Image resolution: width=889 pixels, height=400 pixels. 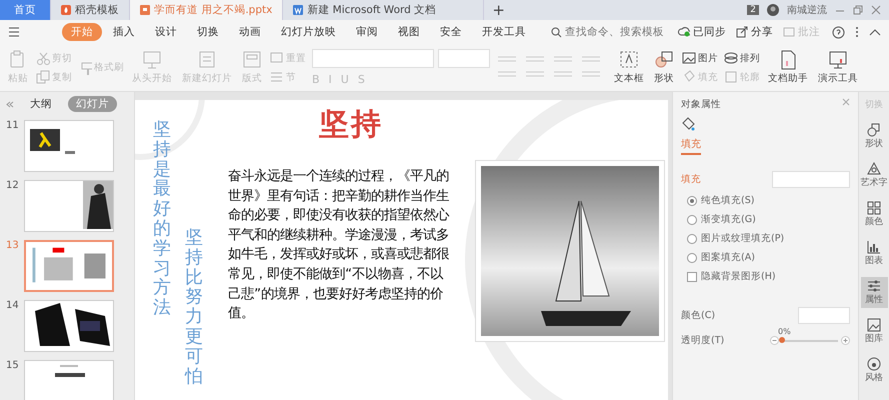 I want to click on user-name: 南城逆流, so click(x=807, y=10).